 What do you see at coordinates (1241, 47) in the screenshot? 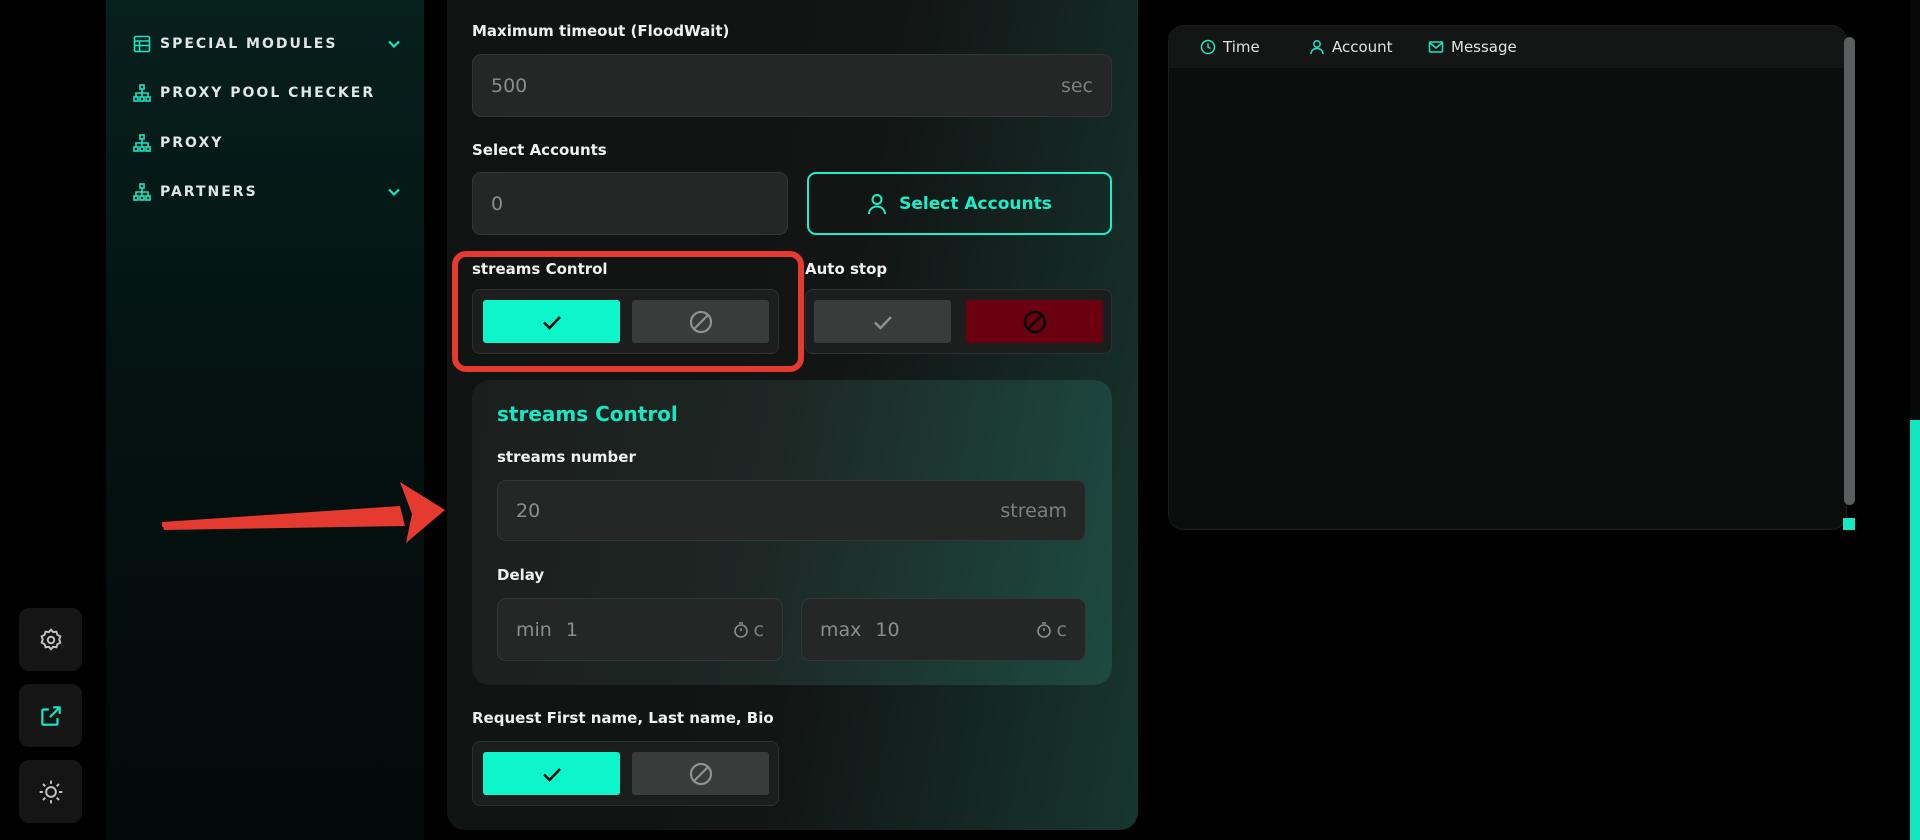
I see `log-column-label: Time` at bounding box center [1241, 47].